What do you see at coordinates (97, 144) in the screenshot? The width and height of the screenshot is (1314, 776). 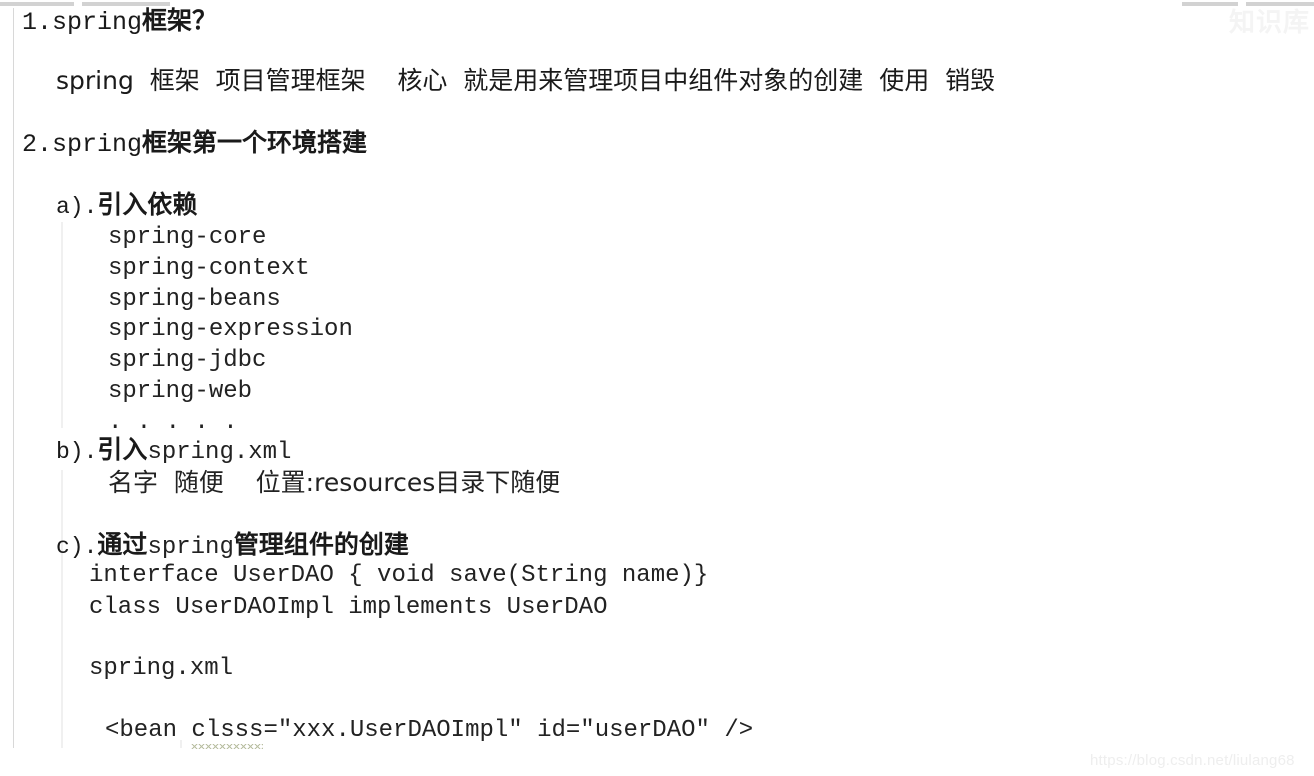 I see `heading-2-latin: spring` at bounding box center [97, 144].